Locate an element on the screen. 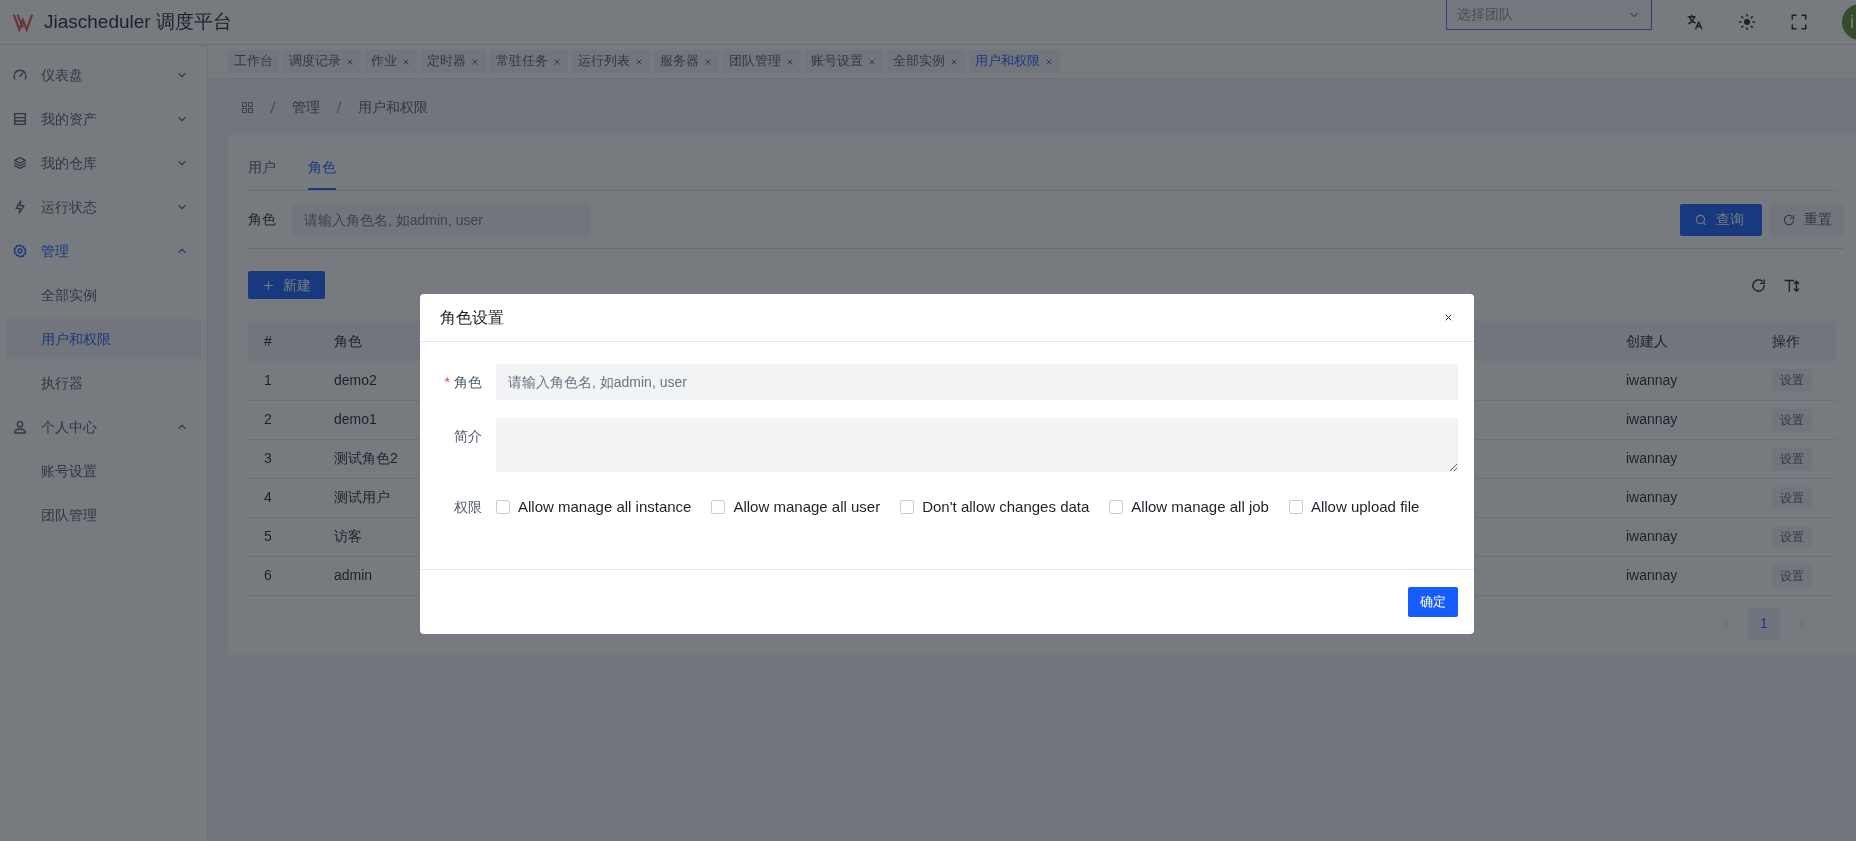 The width and height of the screenshot is (1856, 841). fullscreen-icon is located at coordinates (1799, 22).